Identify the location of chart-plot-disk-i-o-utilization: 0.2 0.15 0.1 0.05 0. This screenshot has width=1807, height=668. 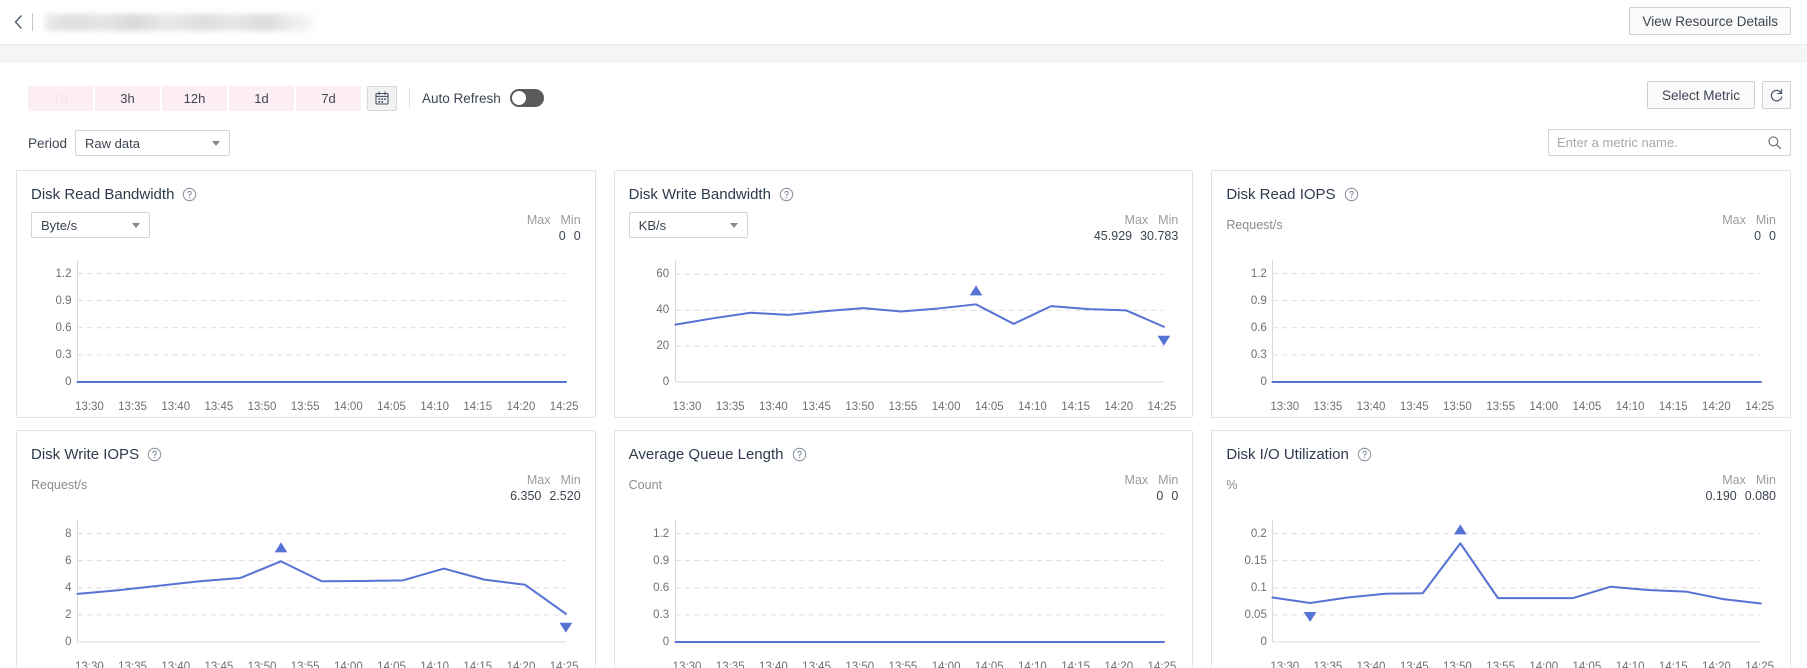
(1501, 584).